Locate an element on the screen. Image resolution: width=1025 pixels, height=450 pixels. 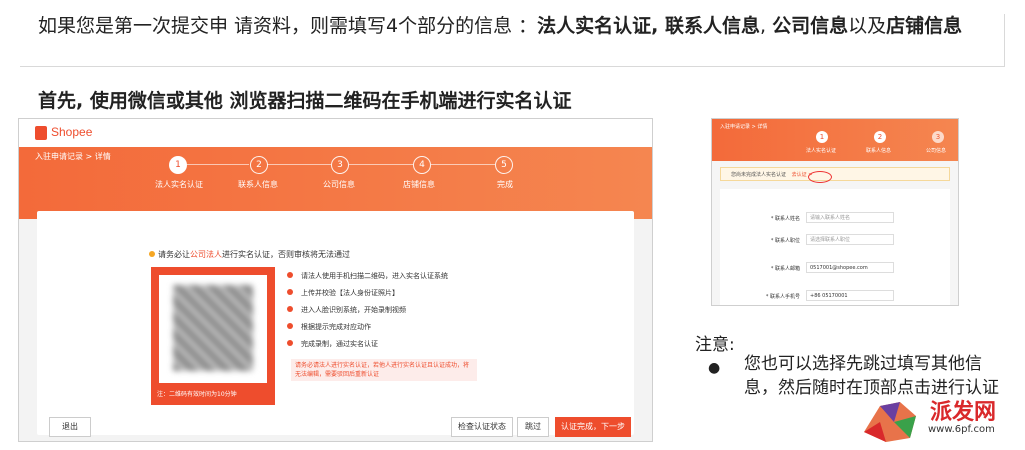
highlight-circle is located at coordinates (820, 177).